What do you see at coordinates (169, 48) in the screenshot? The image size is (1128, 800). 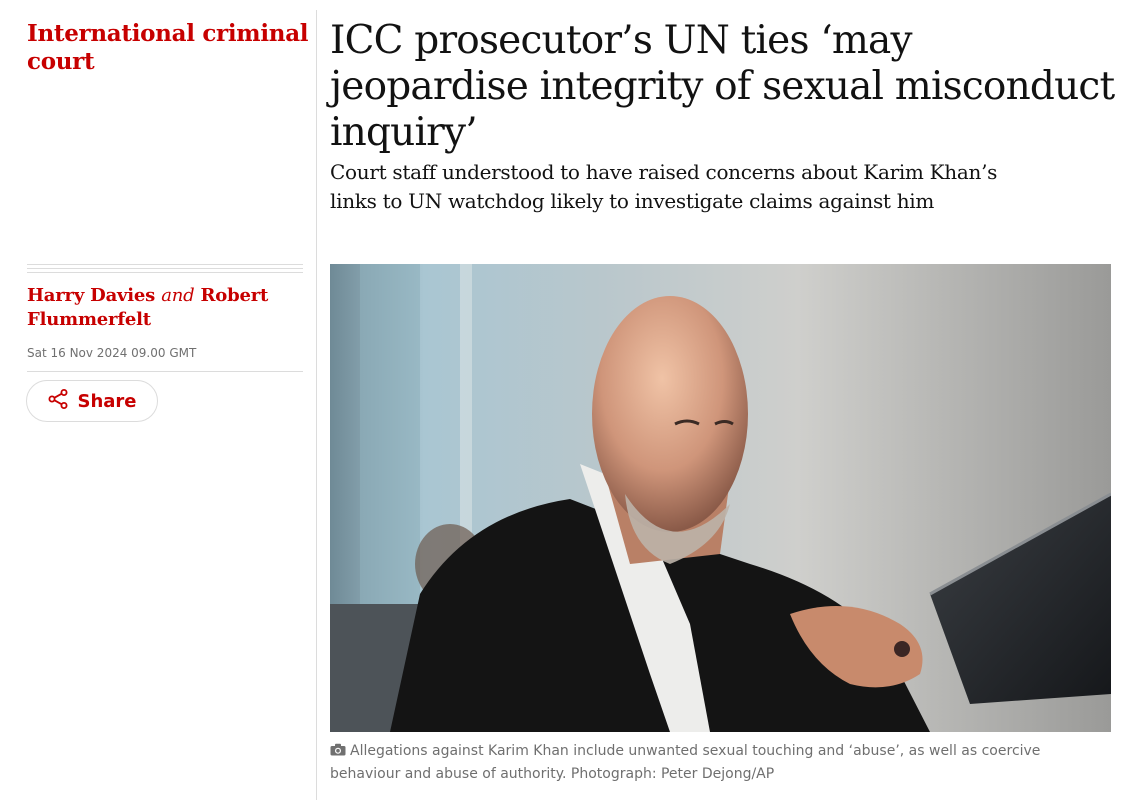 I see `section-link: International criminal court` at bounding box center [169, 48].